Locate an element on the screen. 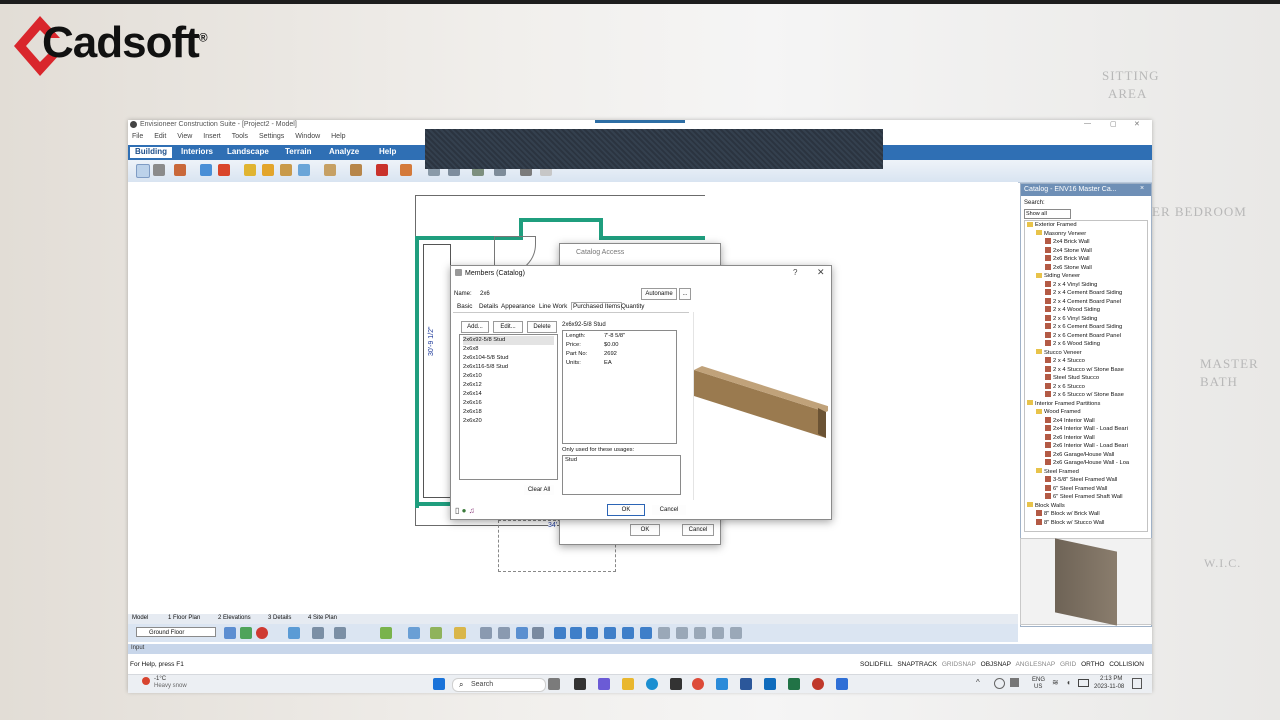 The image size is (1280, 720). word-icon is located at coordinates (746, 684).